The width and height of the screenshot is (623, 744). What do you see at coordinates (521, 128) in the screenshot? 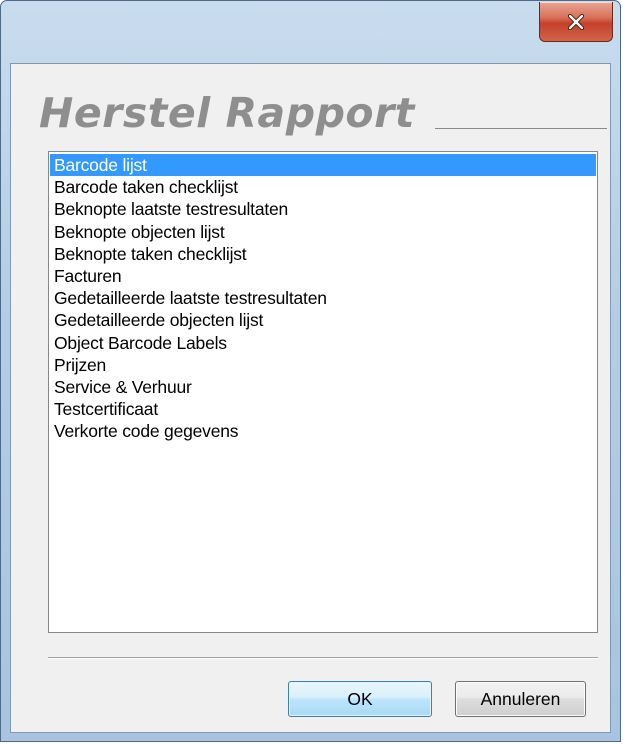
I see `heading-rule` at bounding box center [521, 128].